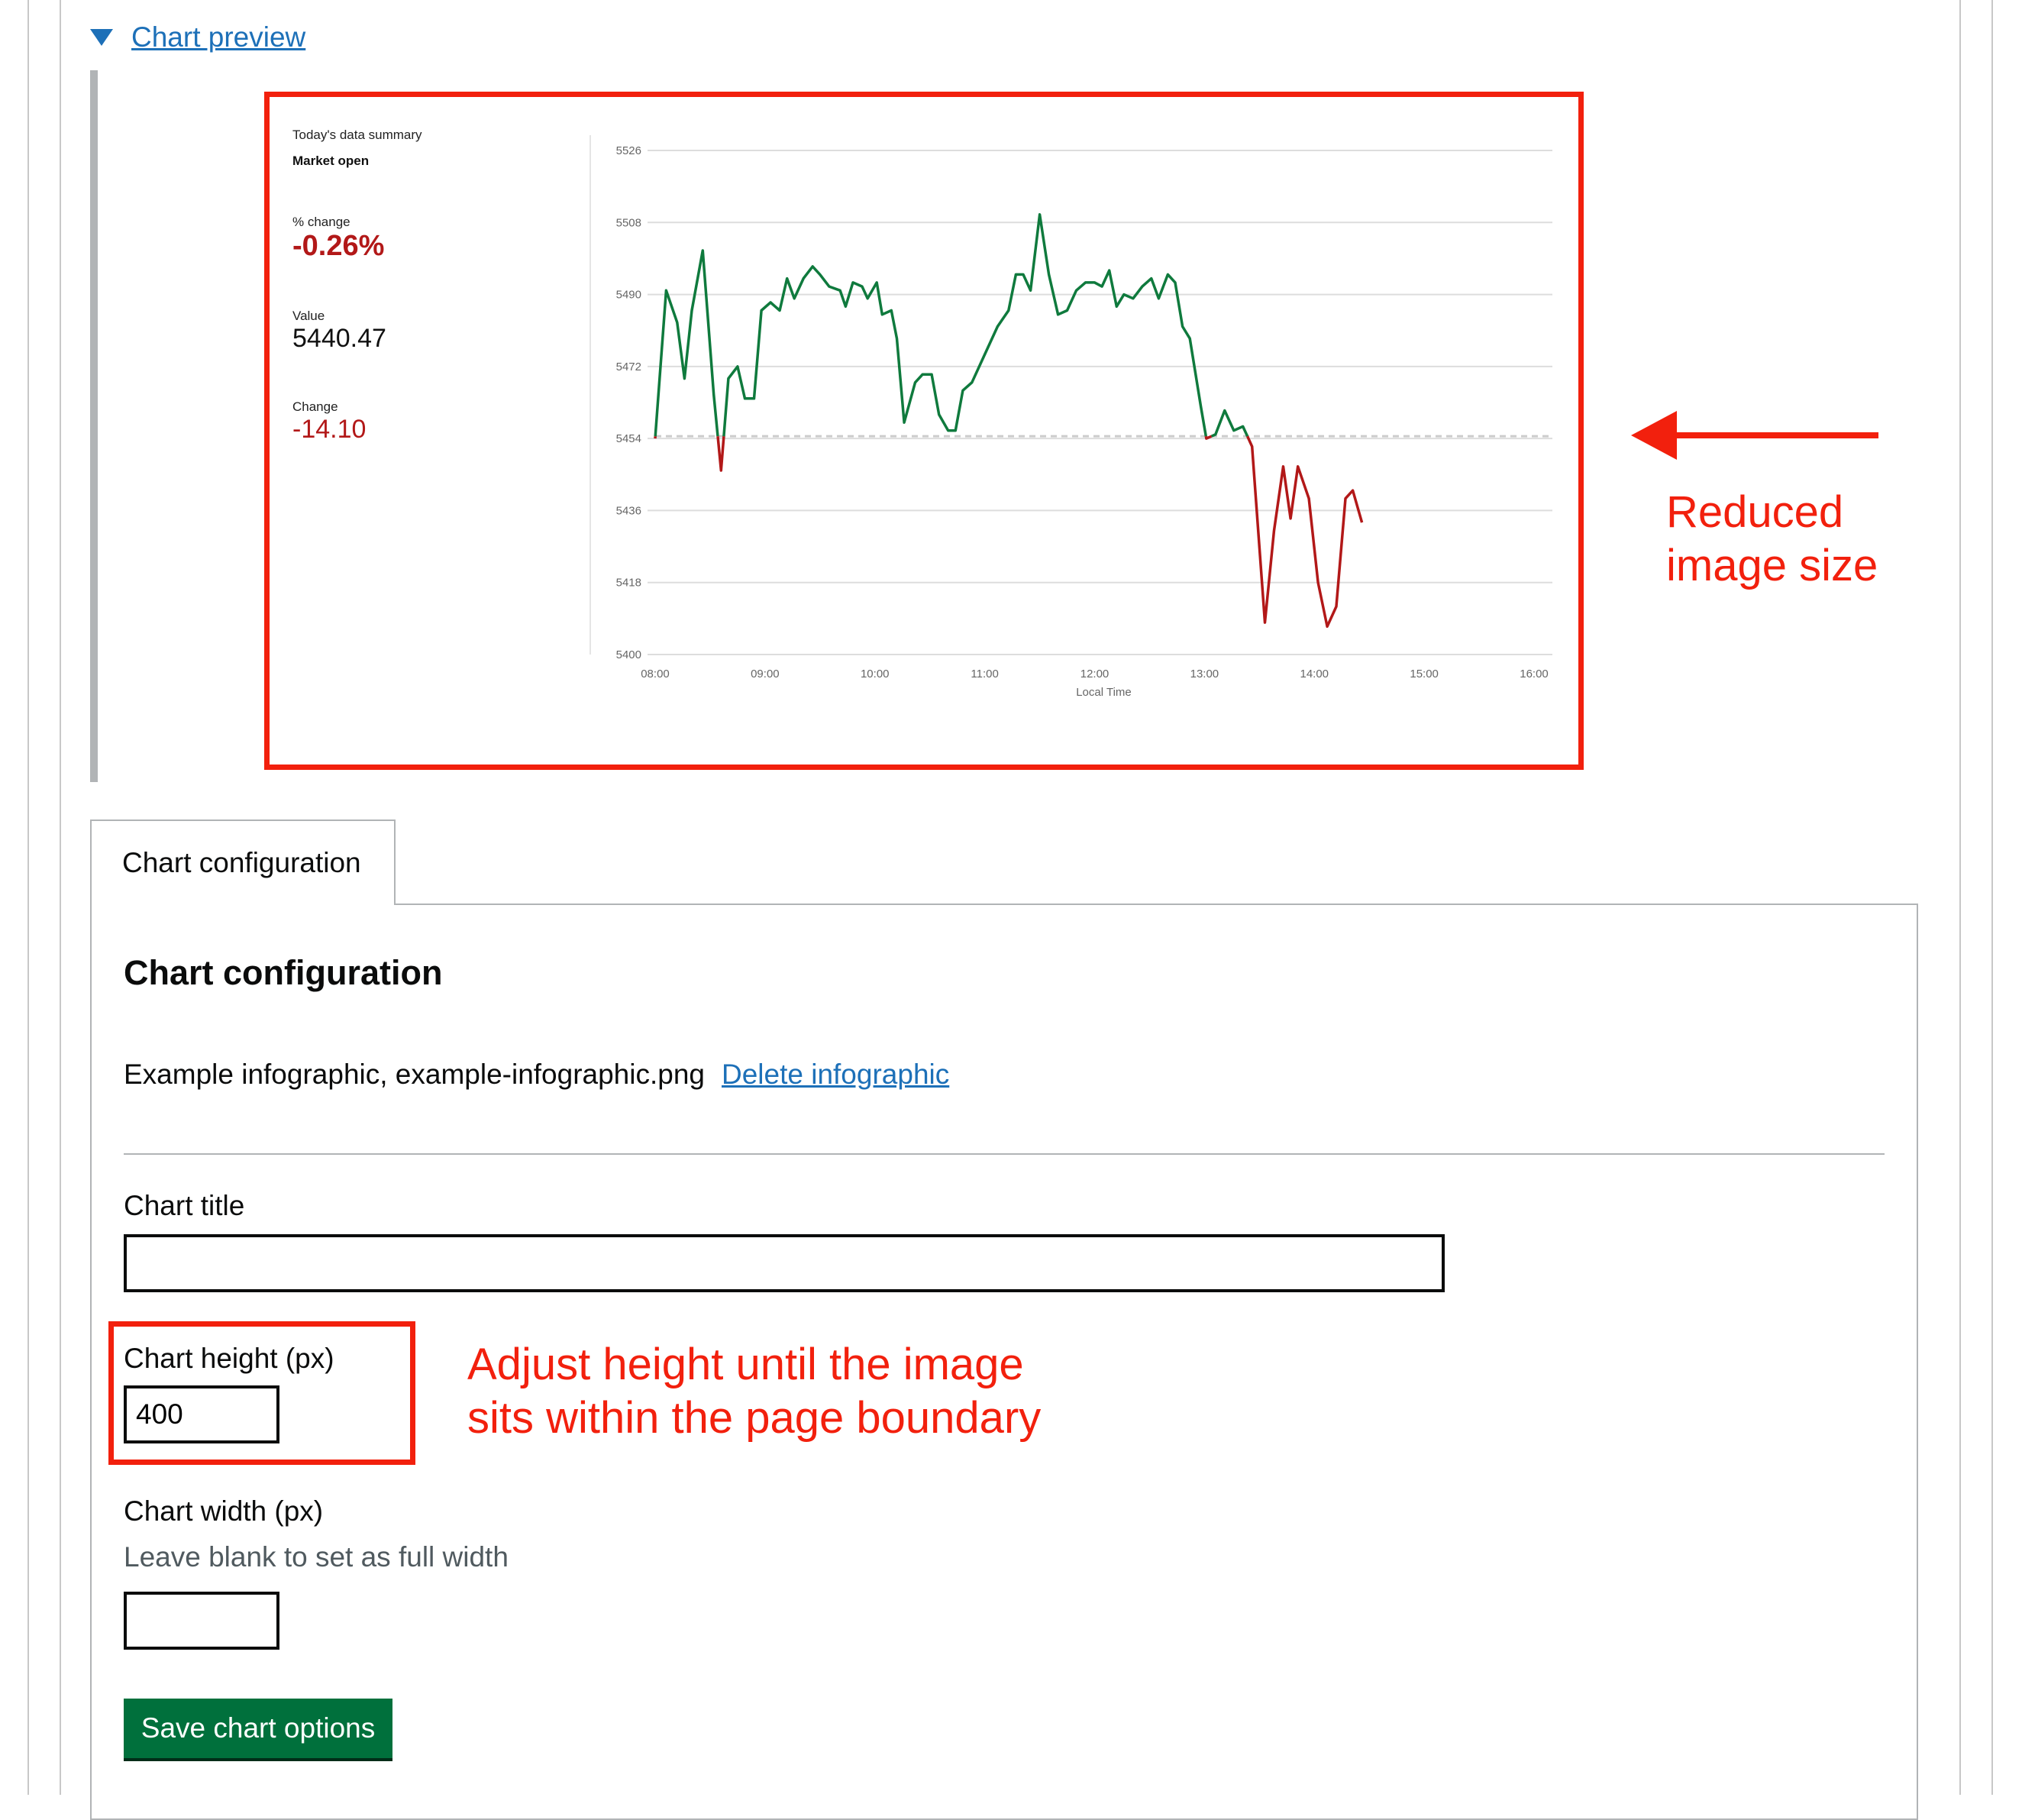  What do you see at coordinates (784, 1263) in the screenshot?
I see `chart-title-input` at bounding box center [784, 1263].